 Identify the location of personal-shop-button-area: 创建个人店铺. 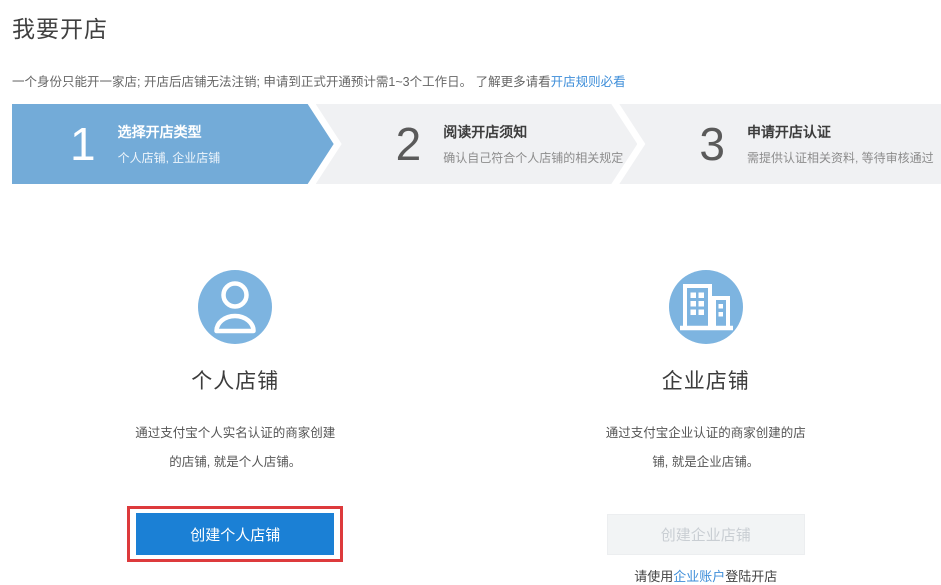
(235, 534).